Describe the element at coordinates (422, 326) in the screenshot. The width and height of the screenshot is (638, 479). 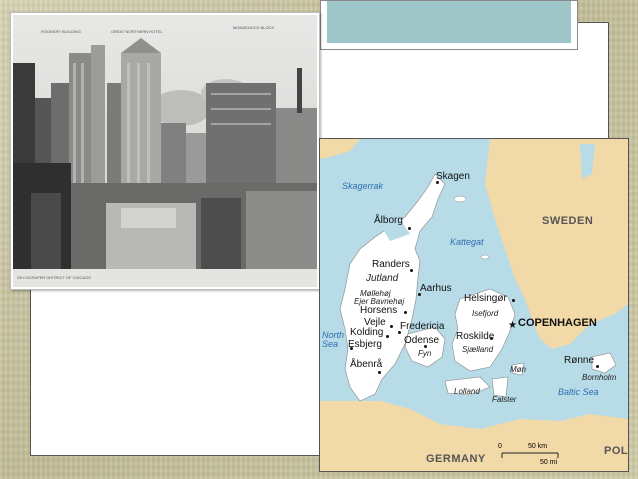
I see `city-label-fredericia: Fredericia` at that location.